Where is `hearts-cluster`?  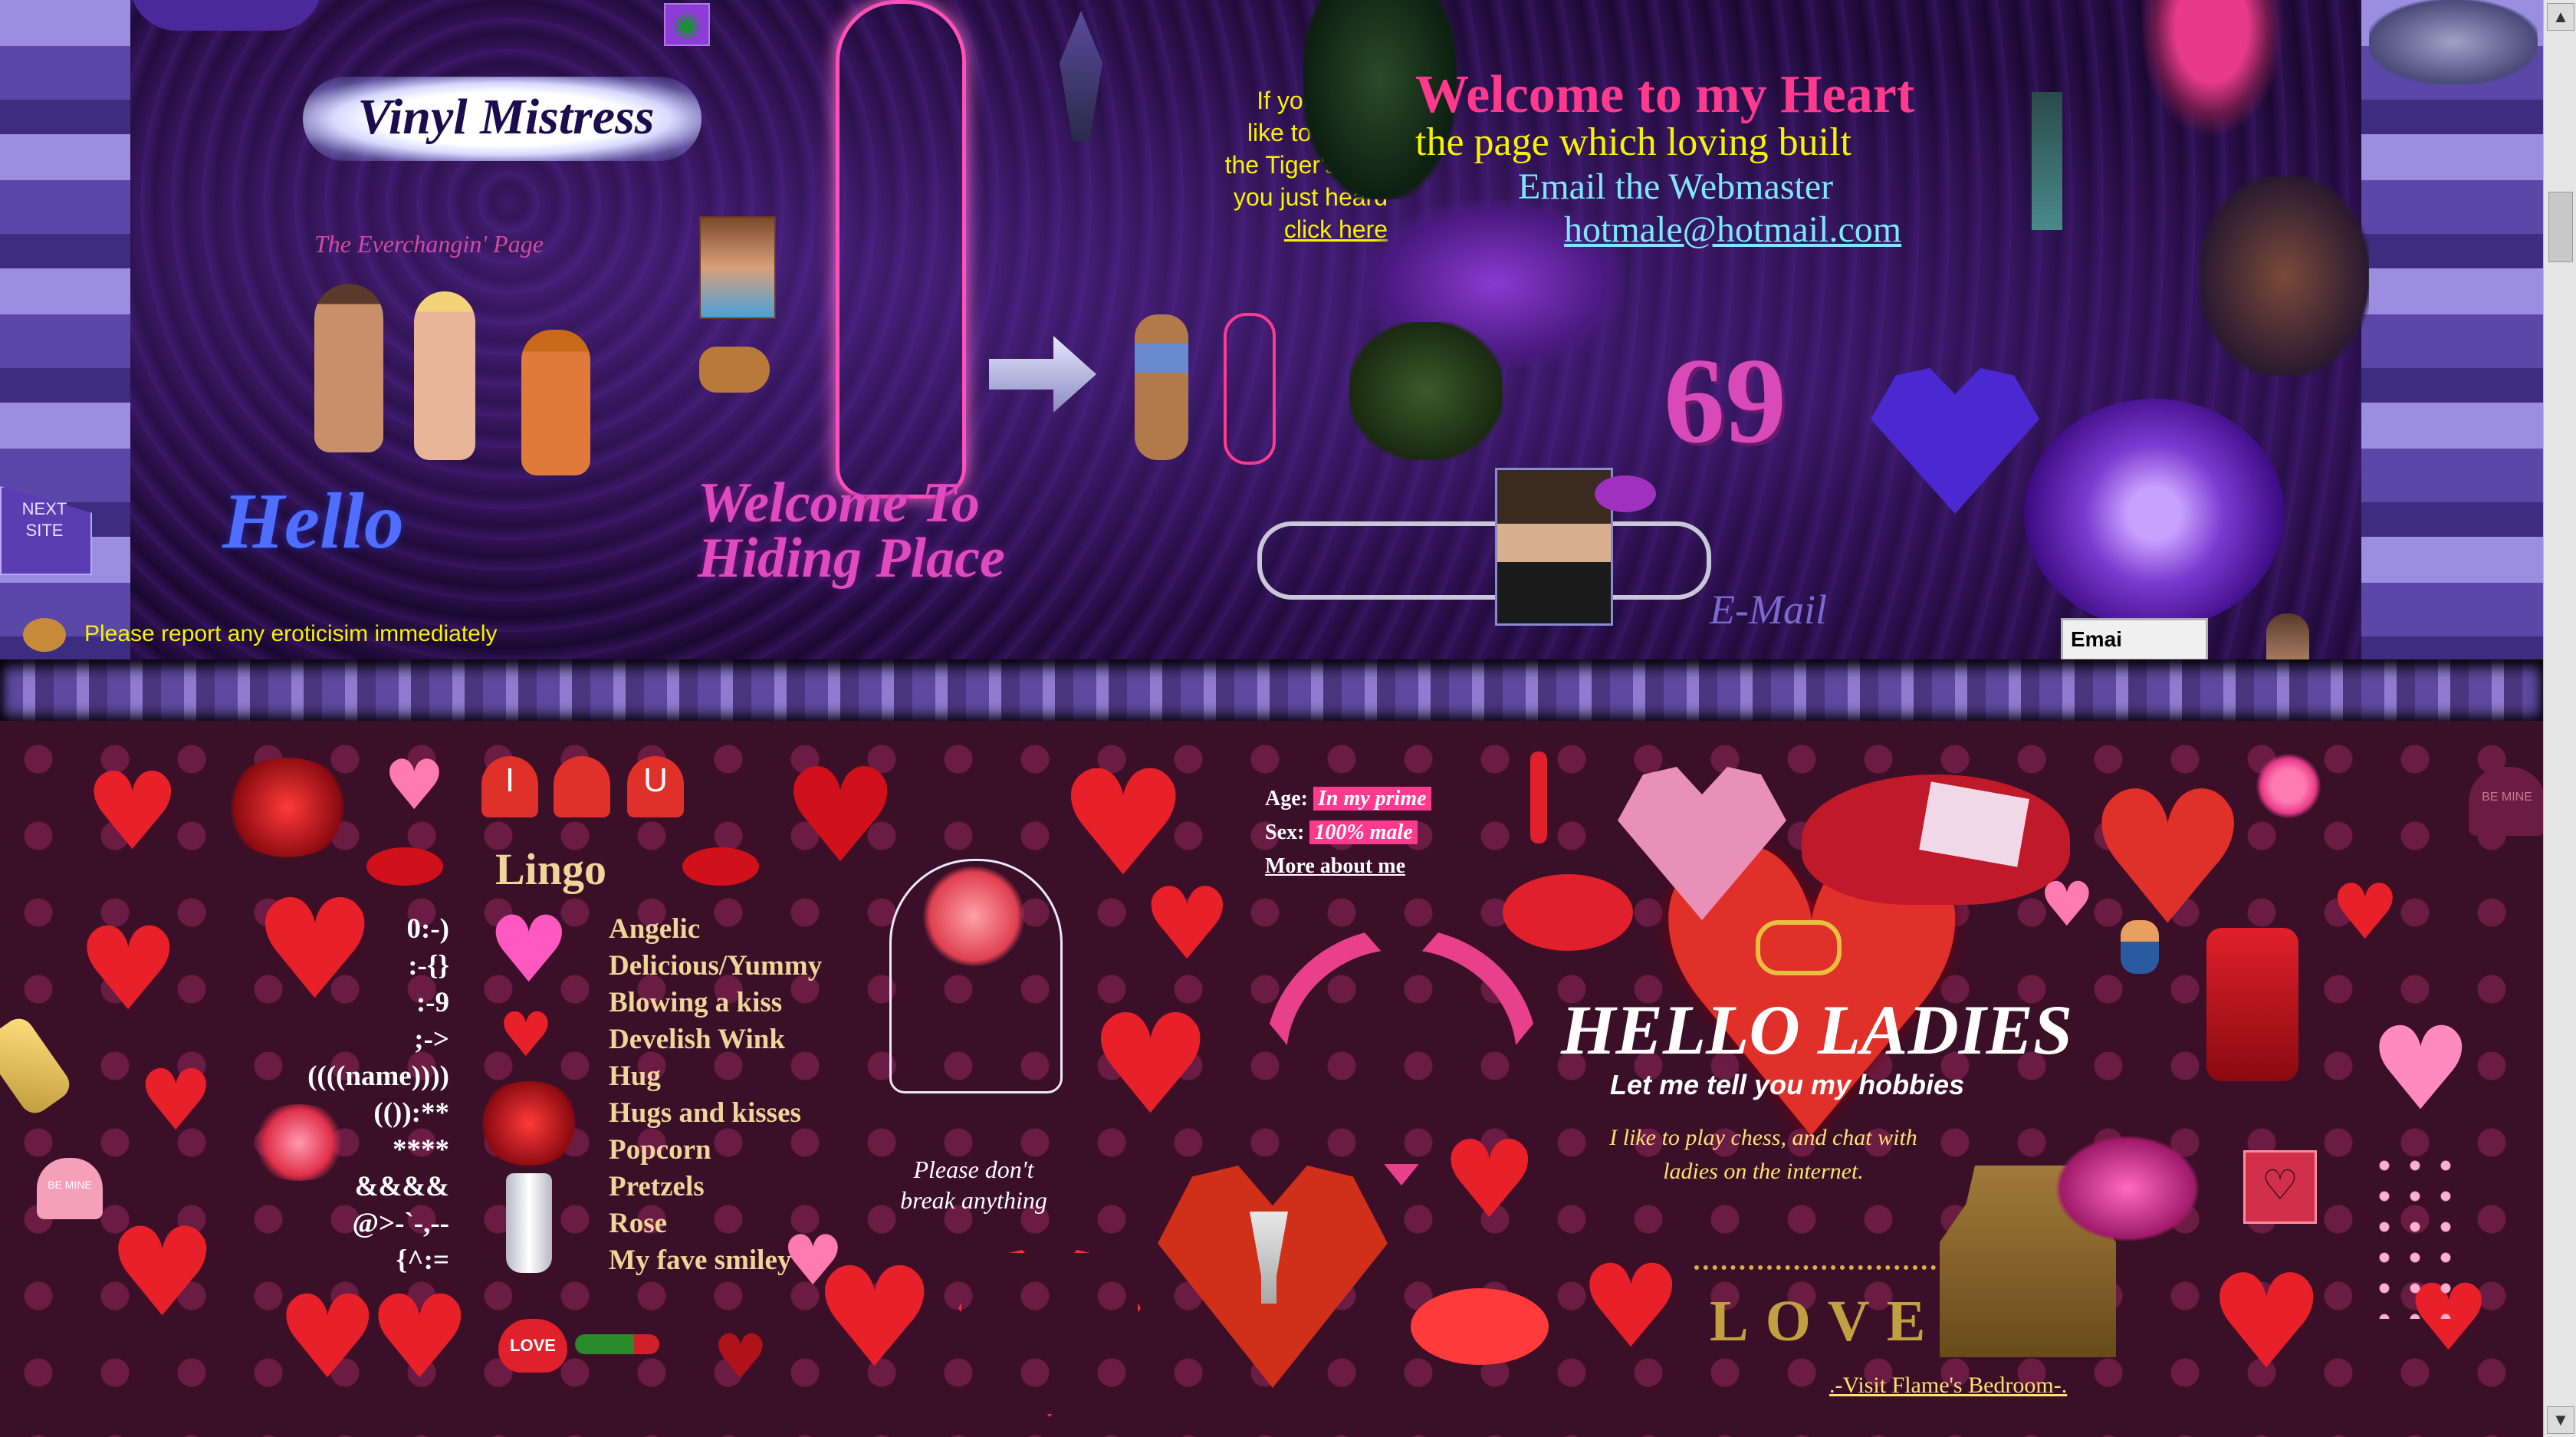 hearts-cluster is located at coordinates (2411, 1234).